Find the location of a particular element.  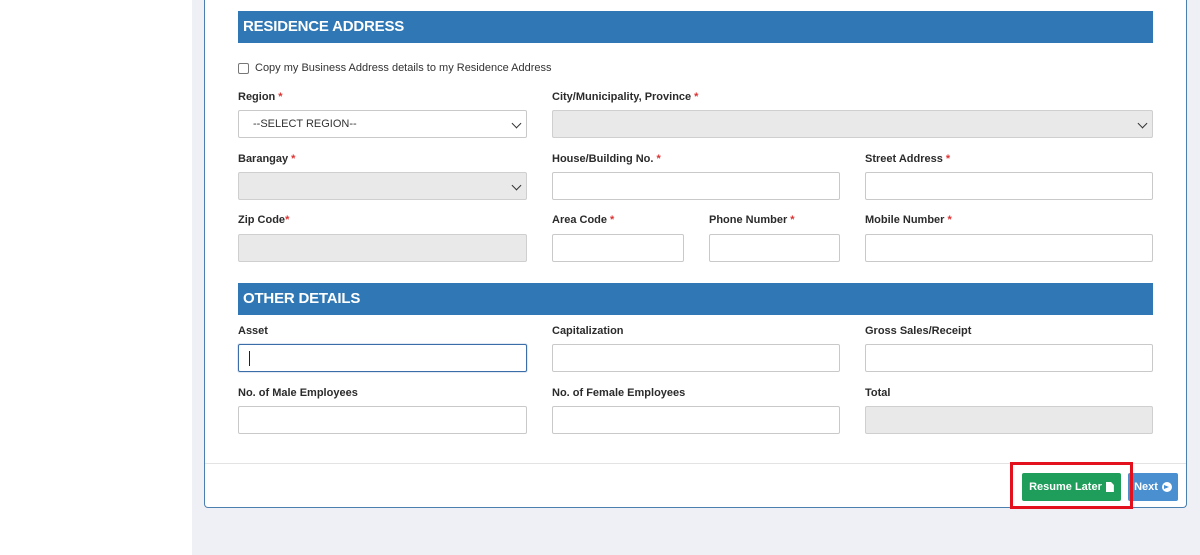

house-input is located at coordinates (696, 186).